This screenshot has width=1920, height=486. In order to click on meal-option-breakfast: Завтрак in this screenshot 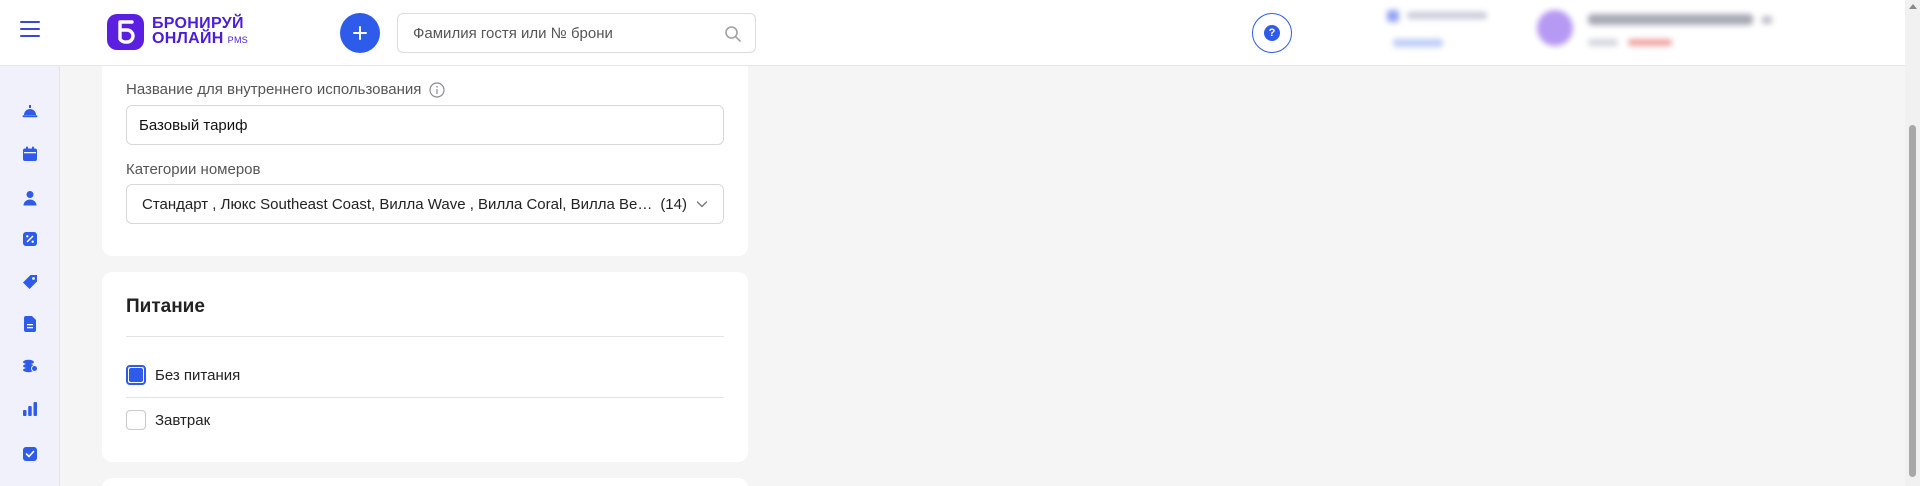, I will do `click(168, 420)`.